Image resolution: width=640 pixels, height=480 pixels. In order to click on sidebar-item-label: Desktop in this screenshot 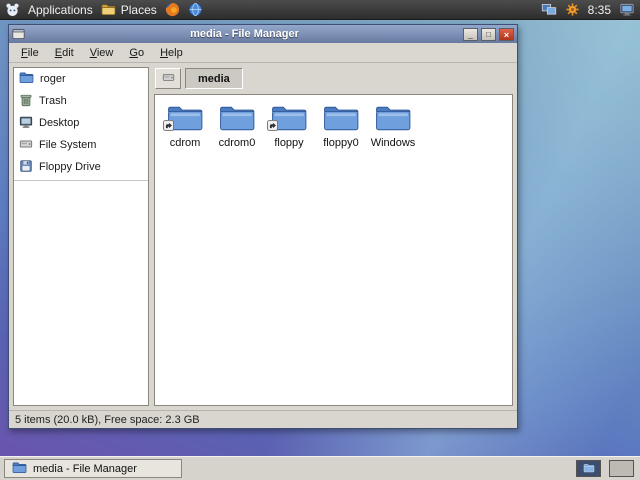, I will do `click(59, 123)`.